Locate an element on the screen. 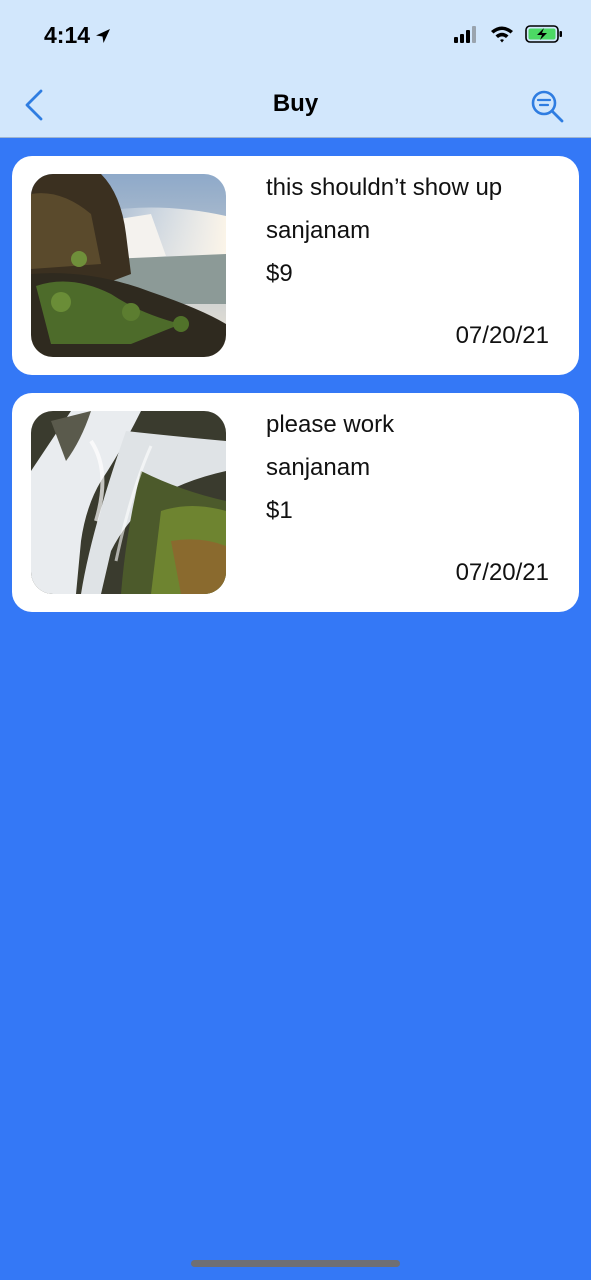  location-arrow-icon is located at coordinates (103, 35).